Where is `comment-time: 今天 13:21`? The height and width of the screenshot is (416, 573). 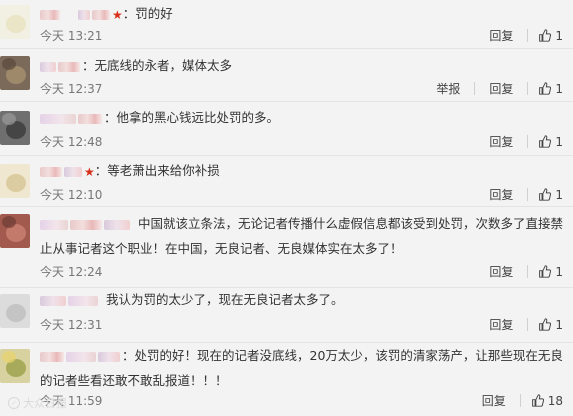
comment-time: 今天 13:21 is located at coordinates (71, 36).